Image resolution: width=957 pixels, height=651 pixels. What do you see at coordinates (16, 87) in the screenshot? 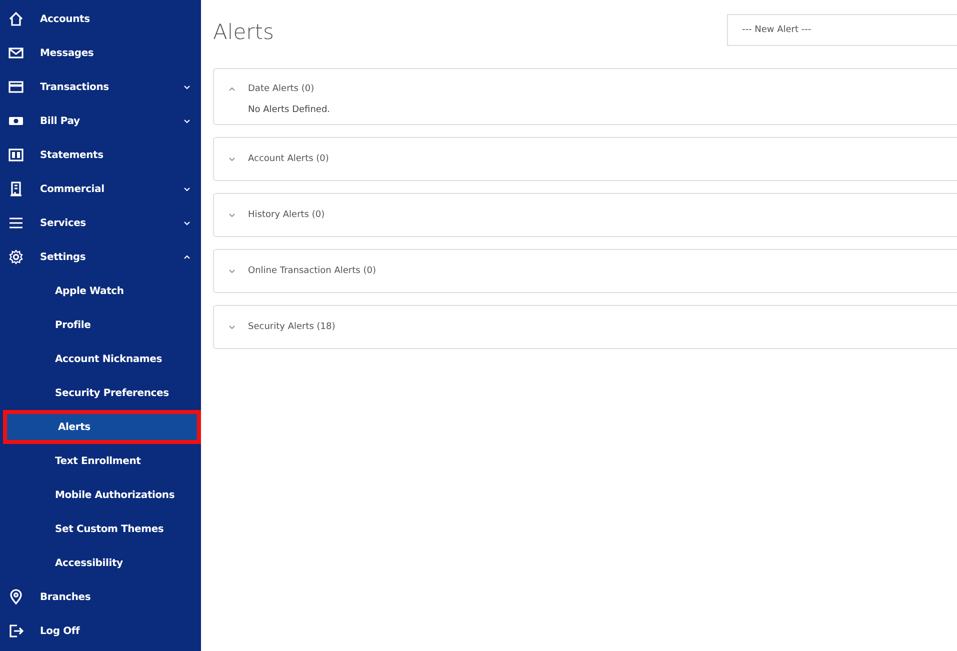
I see `card-icon` at bounding box center [16, 87].